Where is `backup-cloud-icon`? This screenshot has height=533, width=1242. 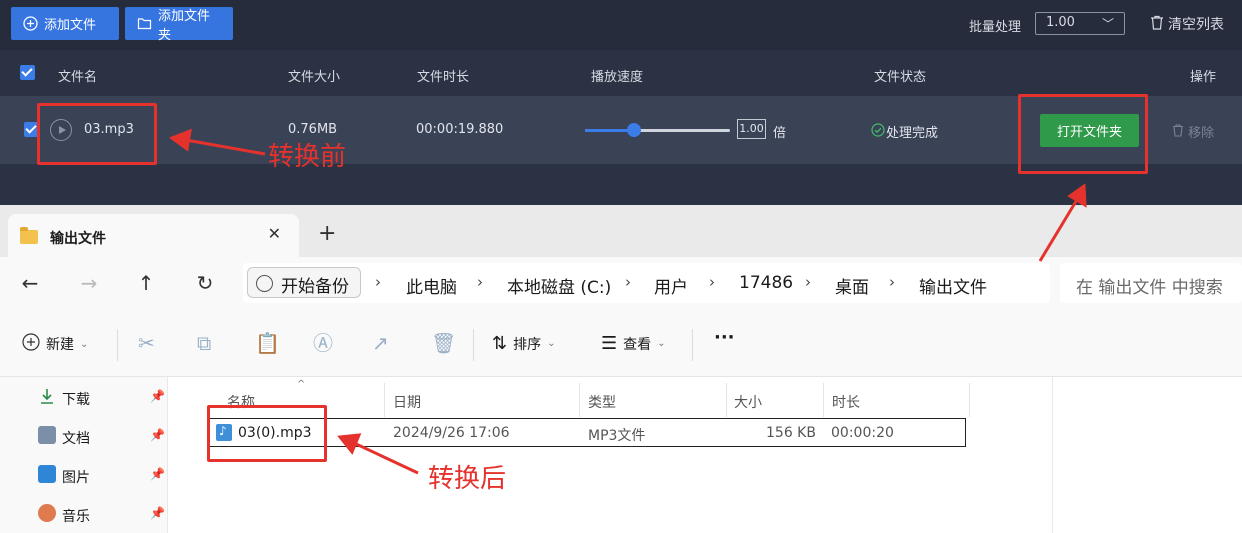
backup-cloud-icon is located at coordinates (264, 283).